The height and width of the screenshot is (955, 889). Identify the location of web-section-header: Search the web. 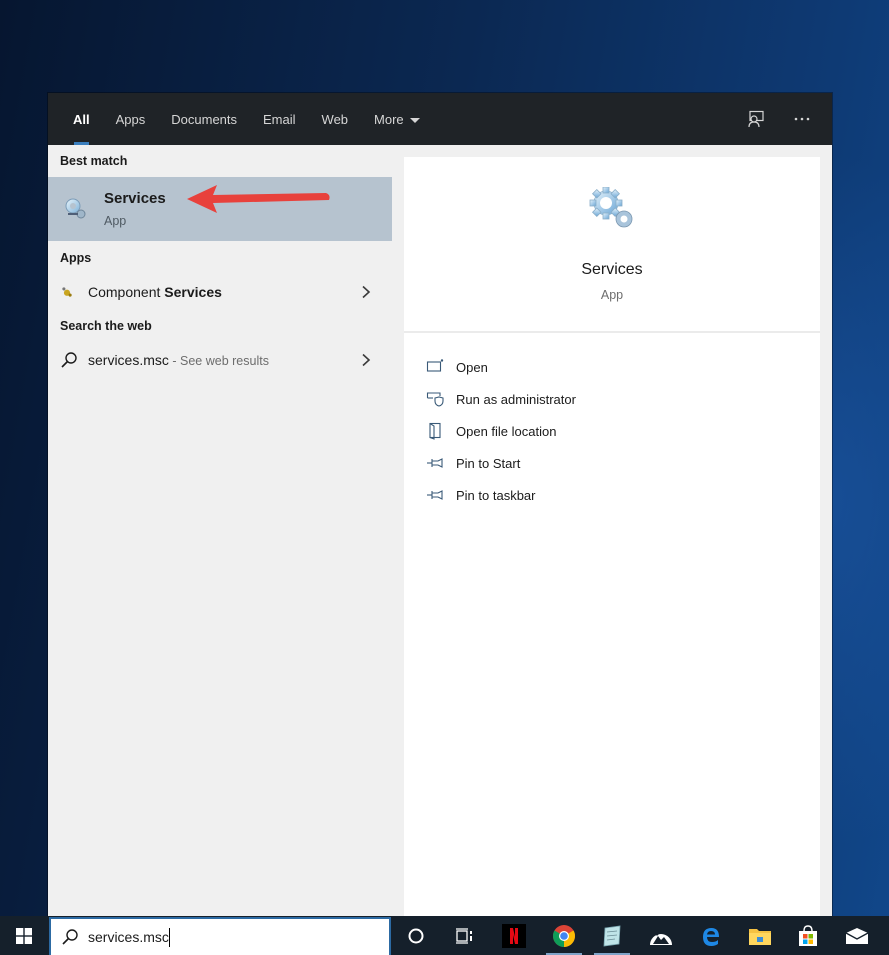
(106, 326).